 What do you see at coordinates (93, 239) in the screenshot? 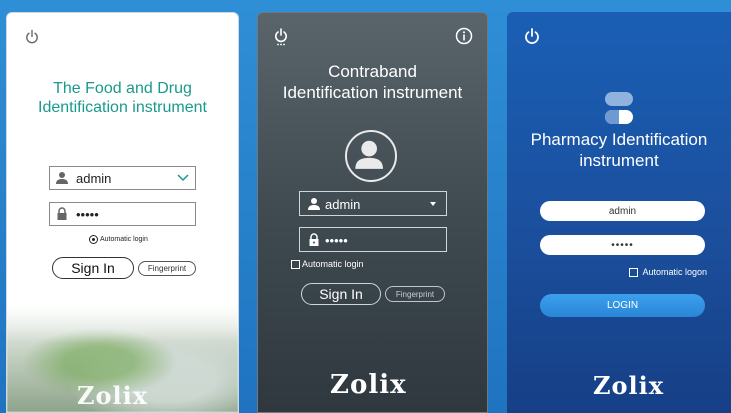
I see `radio-icon` at bounding box center [93, 239].